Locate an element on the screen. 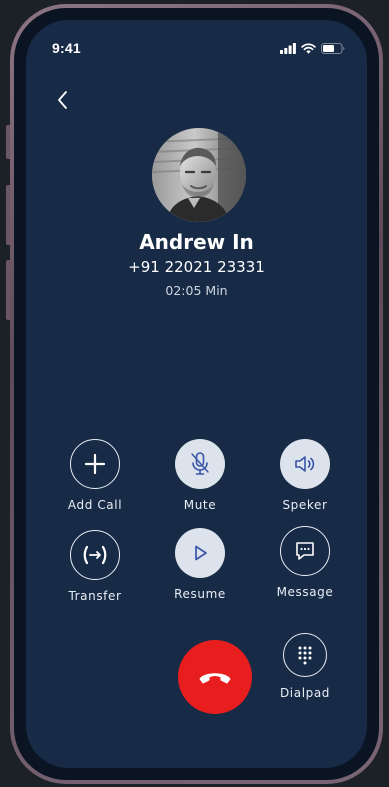 The height and width of the screenshot is (787, 389). add-call-button: Add Call is located at coordinates (95, 475).